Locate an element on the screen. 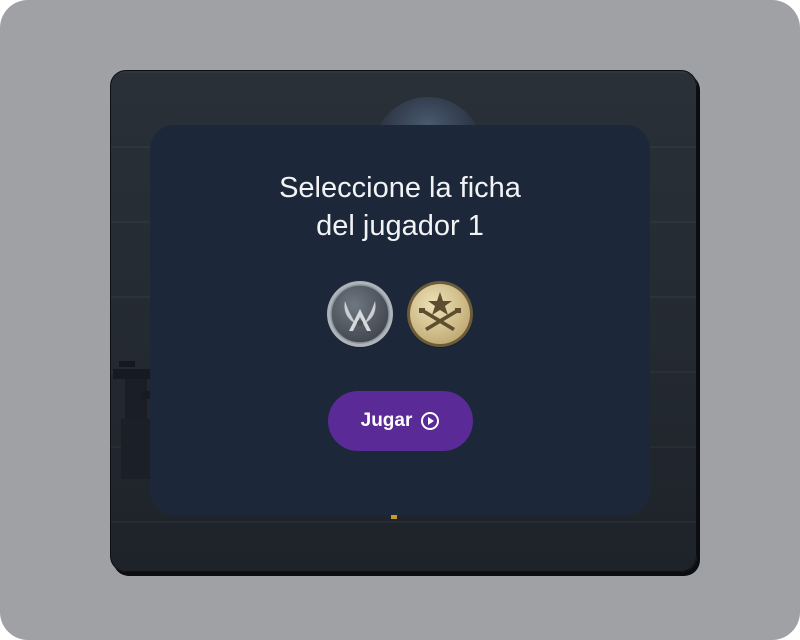 This screenshot has height=640, width=800. dialog-title-line-1: Seleccione la ficha is located at coordinates (400, 188).